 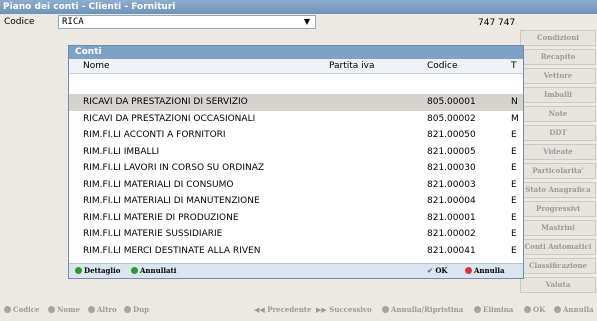 What do you see at coordinates (7, 309) in the screenshot?
I see `codice-dot-icon` at bounding box center [7, 309].